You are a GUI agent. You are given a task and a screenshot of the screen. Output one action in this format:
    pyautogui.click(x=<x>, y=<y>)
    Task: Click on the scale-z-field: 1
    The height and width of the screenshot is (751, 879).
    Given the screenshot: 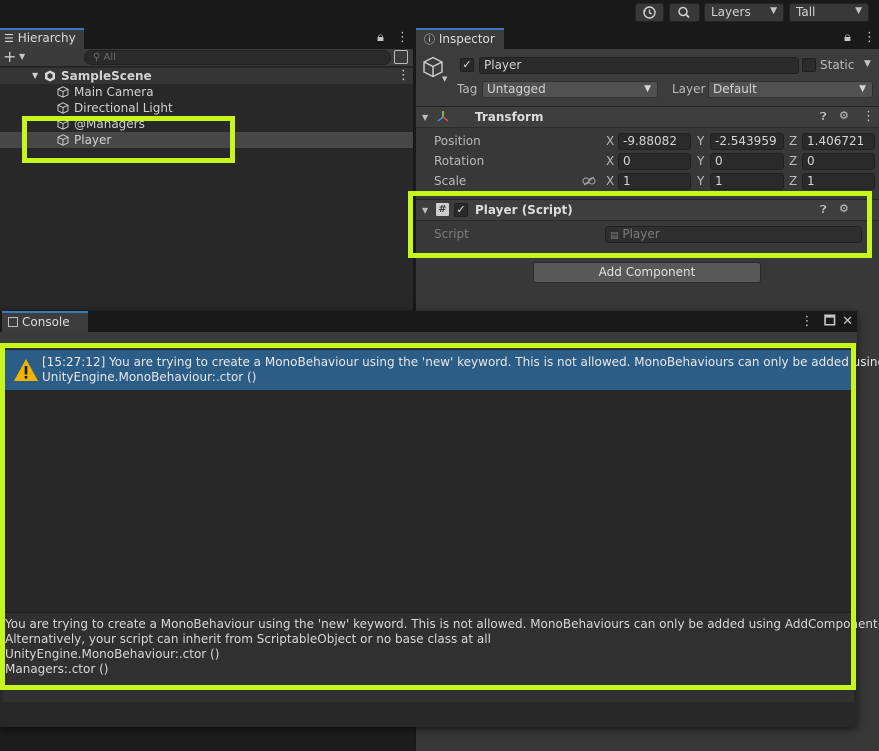 What is the action you would take?
    pyautogui.click(x=838, y=181)
    